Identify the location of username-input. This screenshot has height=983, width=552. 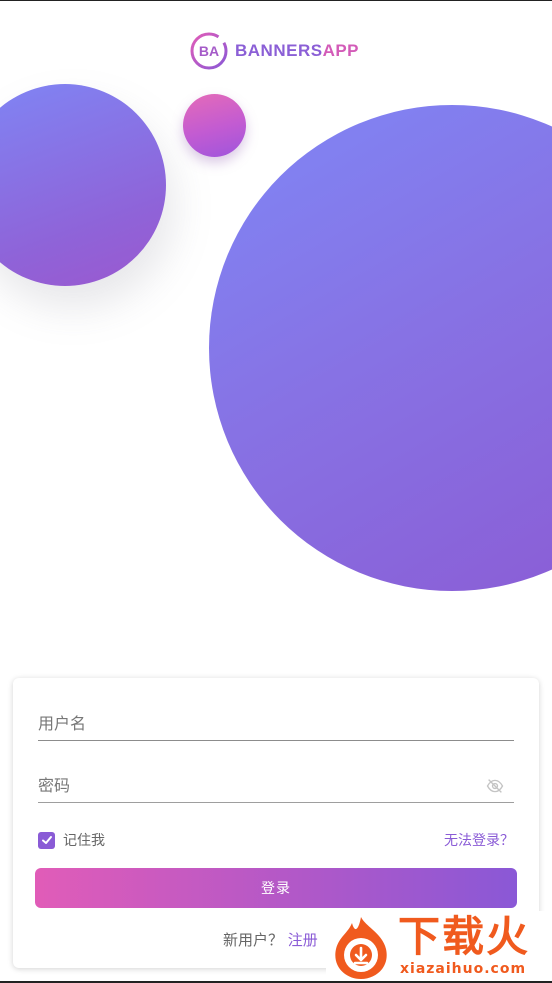
(276, 720).